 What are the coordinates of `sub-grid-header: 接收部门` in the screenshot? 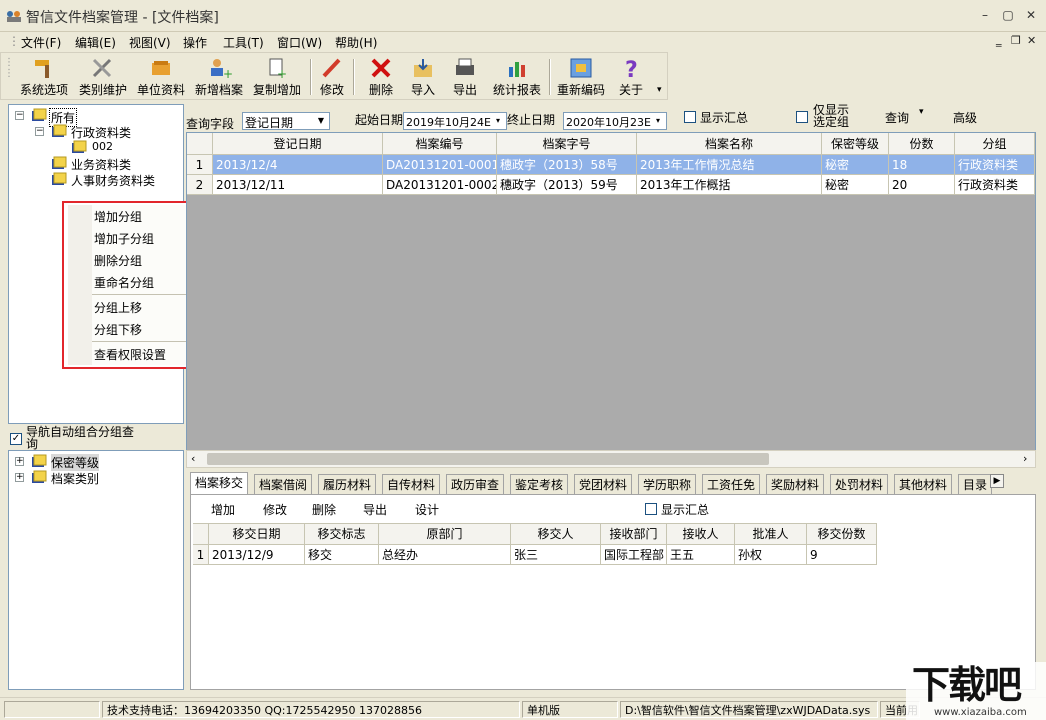 It's located at (634, 534).